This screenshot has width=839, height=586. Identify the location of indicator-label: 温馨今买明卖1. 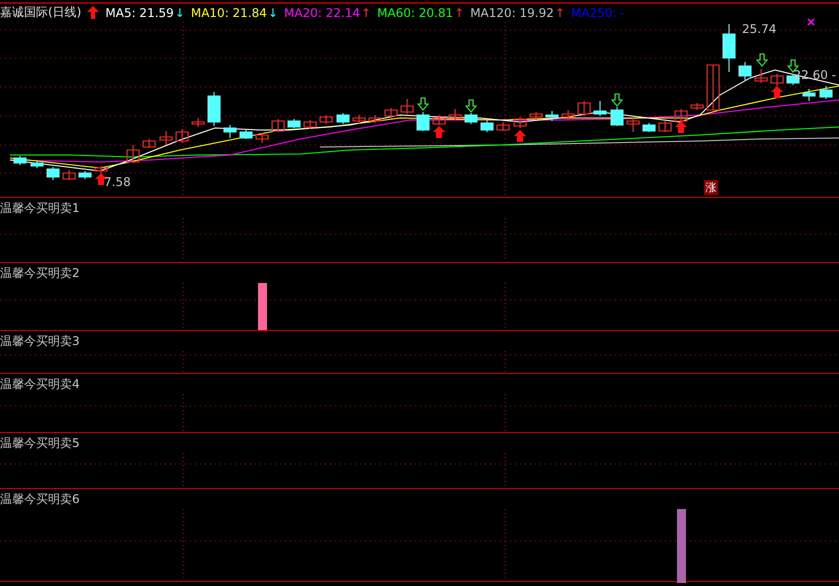
(40, 208).